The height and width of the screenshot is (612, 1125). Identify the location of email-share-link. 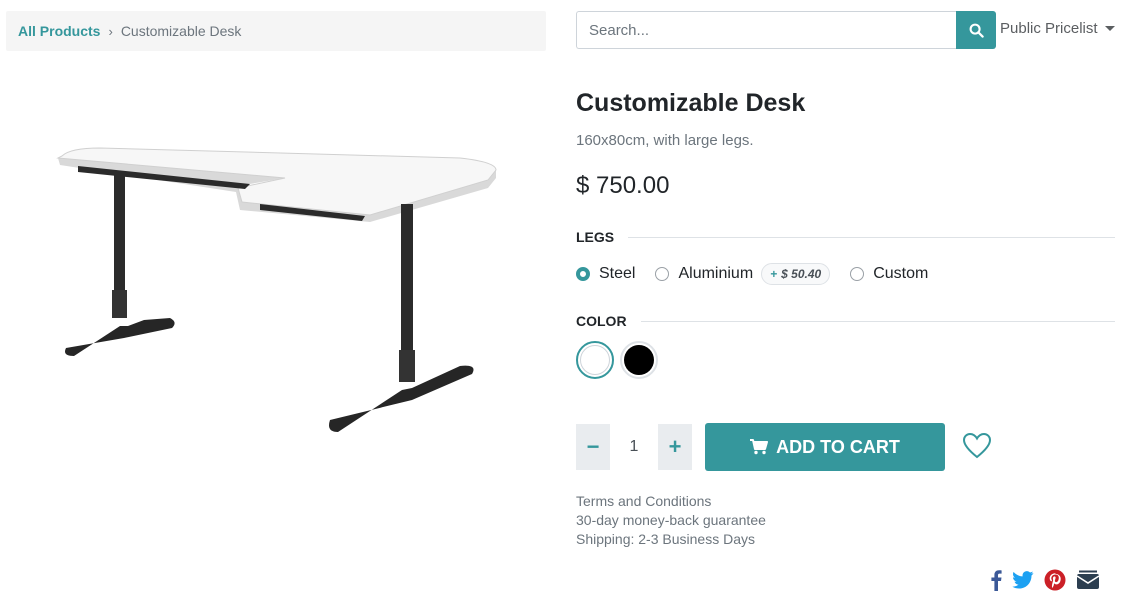
(1088, 580).